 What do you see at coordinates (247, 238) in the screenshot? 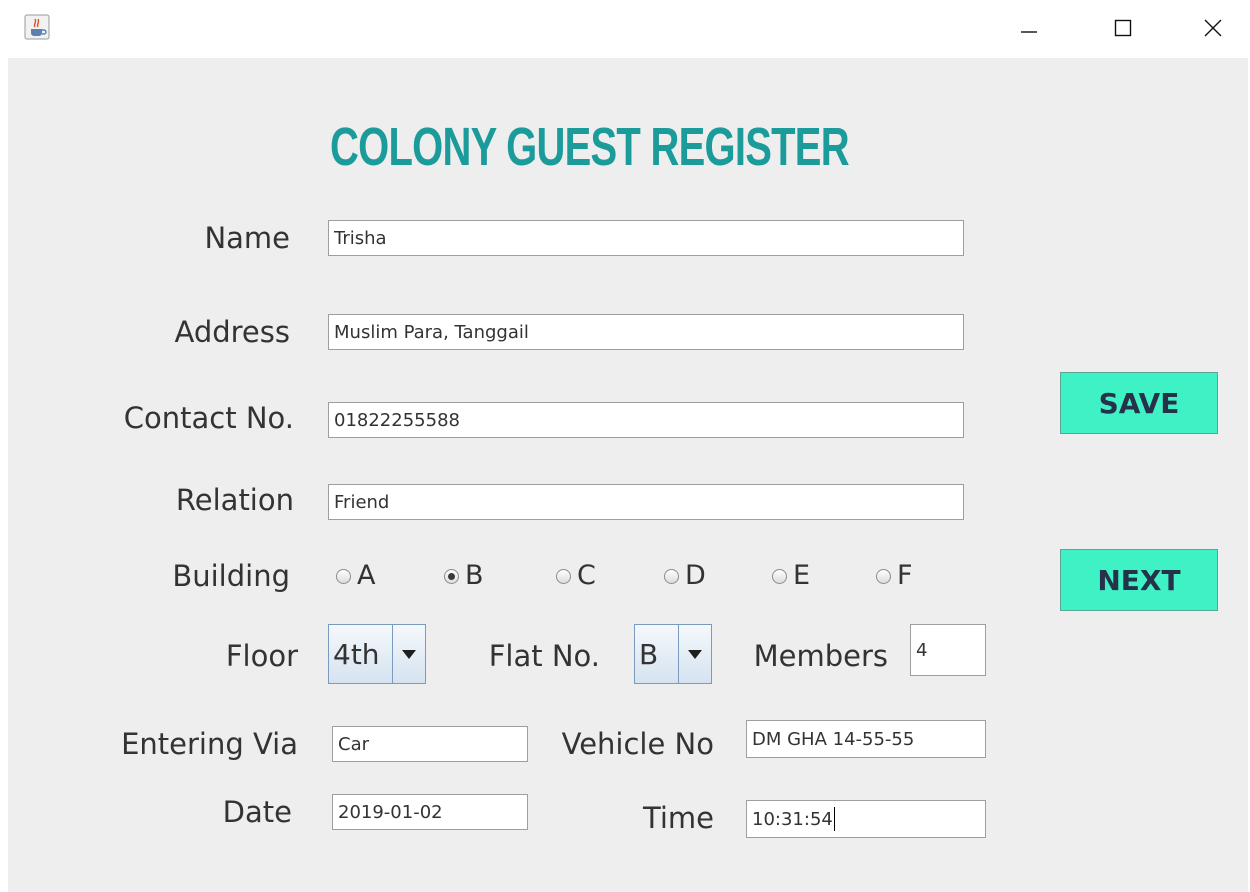
I see `name-label: Name` at bounding box center [247, 238].